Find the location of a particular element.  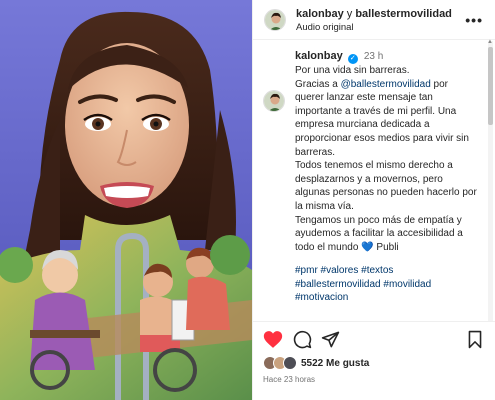

likes-row: 5522 Me gusta is located at coordinates (316, 363).